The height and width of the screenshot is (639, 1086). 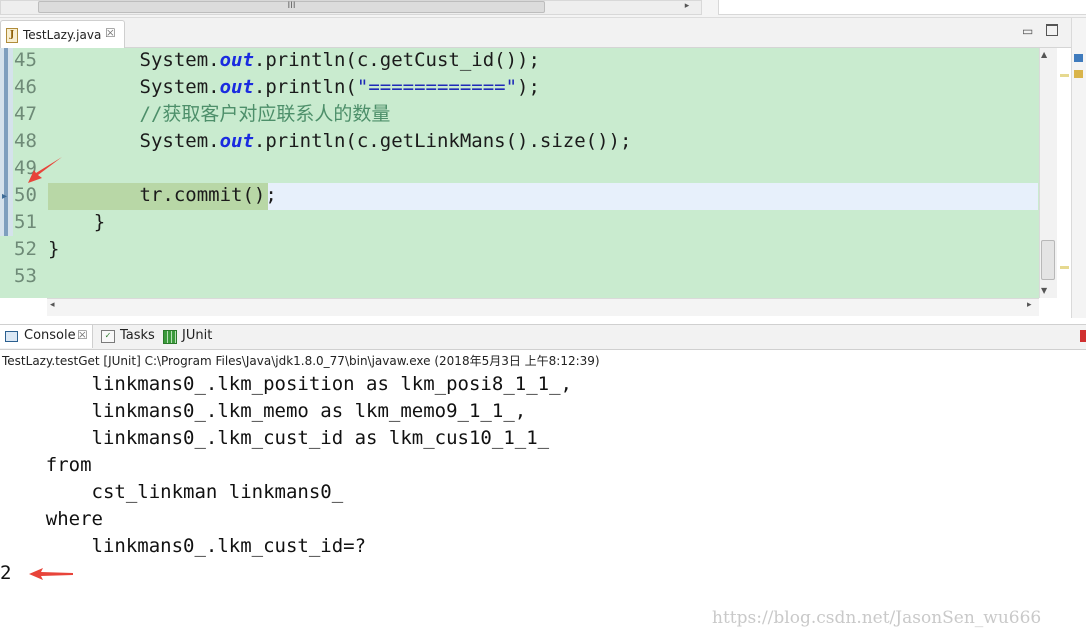 I want to click on code-text: .println(, so click(x=305, y=87).